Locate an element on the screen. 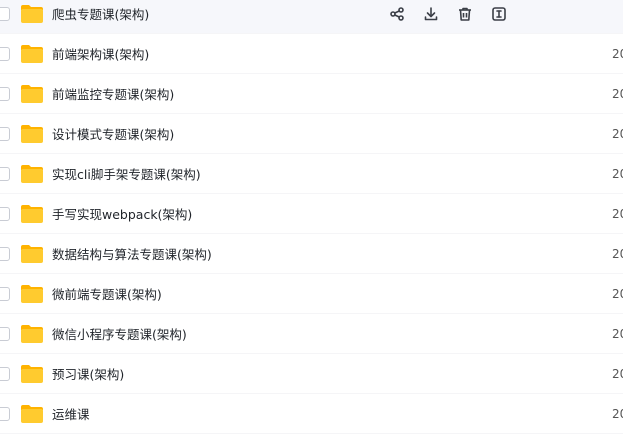  file-name: 前端监控专题课(架构) is located at coordinates (113, 93).